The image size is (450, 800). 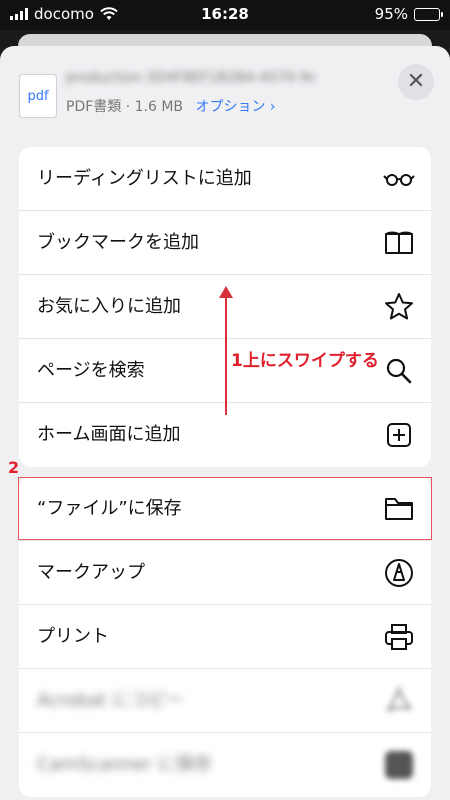 I want to click on status-bar: docomo 16:28 95%, so click(x=225, y=15).